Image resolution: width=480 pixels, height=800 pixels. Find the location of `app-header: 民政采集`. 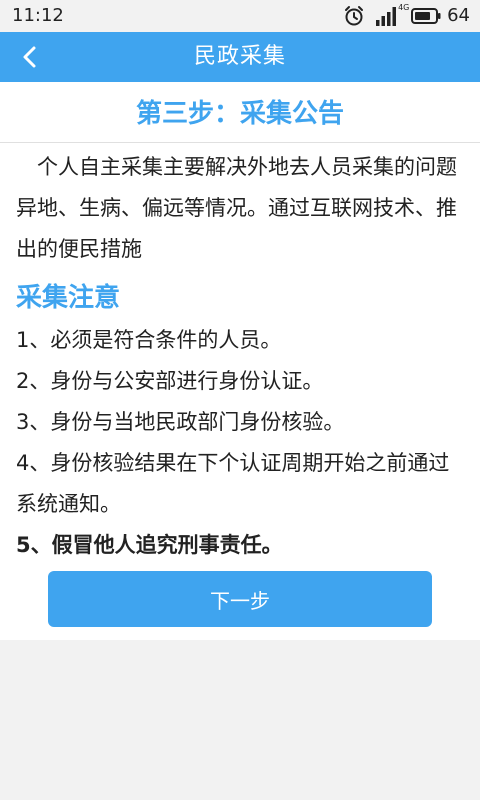

app-header: 民政采集 is located at coordinates (240, 57).